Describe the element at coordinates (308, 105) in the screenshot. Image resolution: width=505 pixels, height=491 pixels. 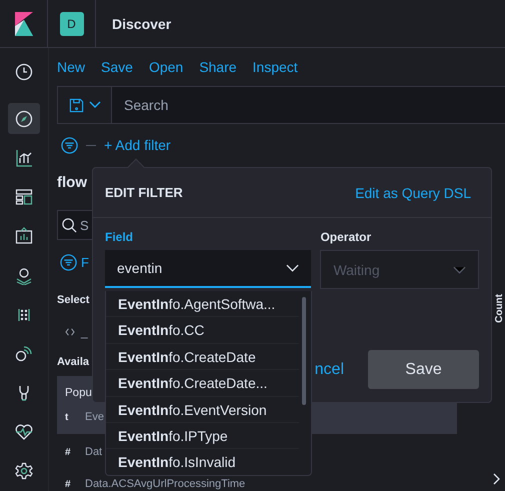
I see `search-field: Search` at that location.